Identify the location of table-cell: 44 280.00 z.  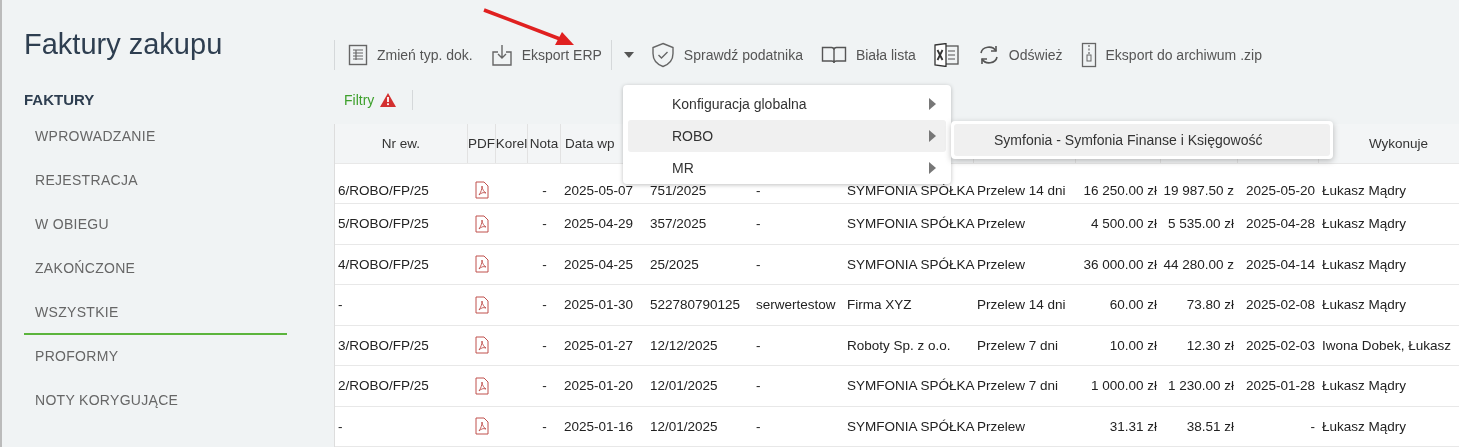
(1198, 264).